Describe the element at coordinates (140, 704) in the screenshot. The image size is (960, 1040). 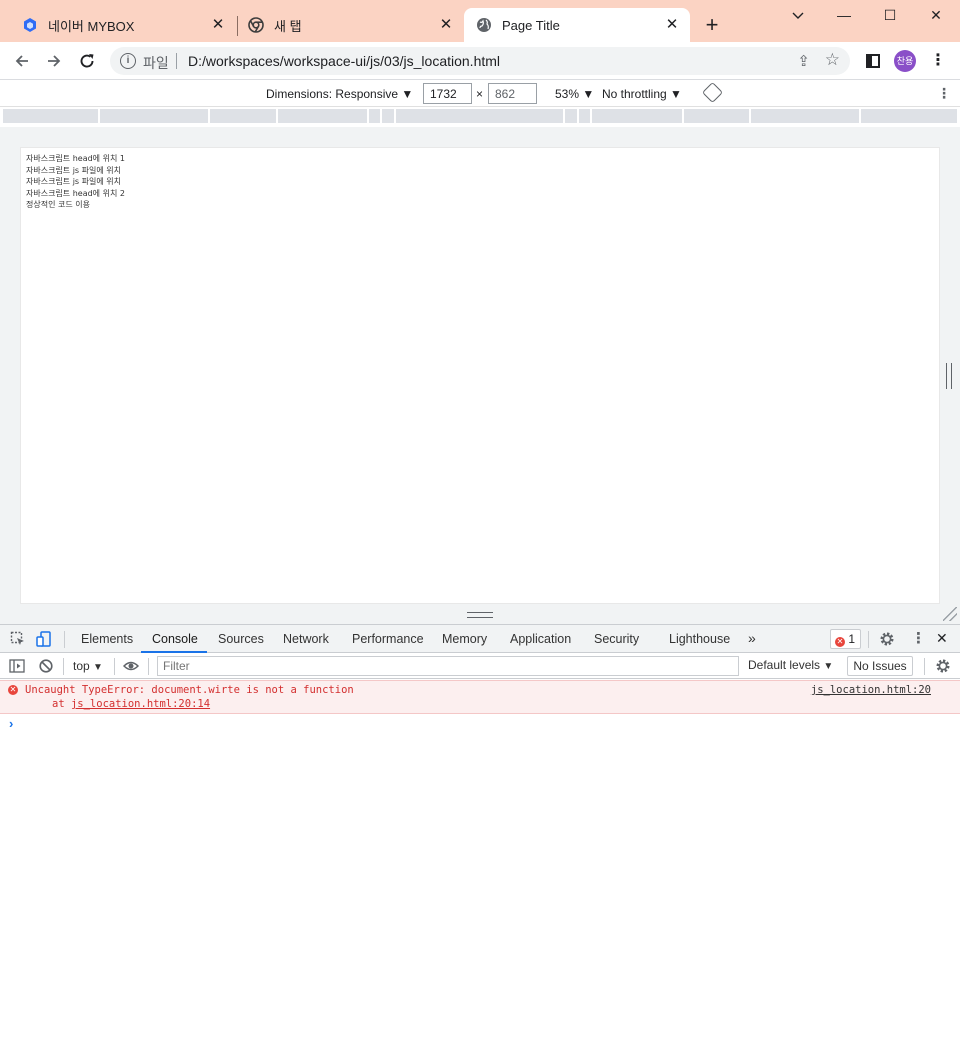
I see `stack-link: js_location.html:20:14` at that location.